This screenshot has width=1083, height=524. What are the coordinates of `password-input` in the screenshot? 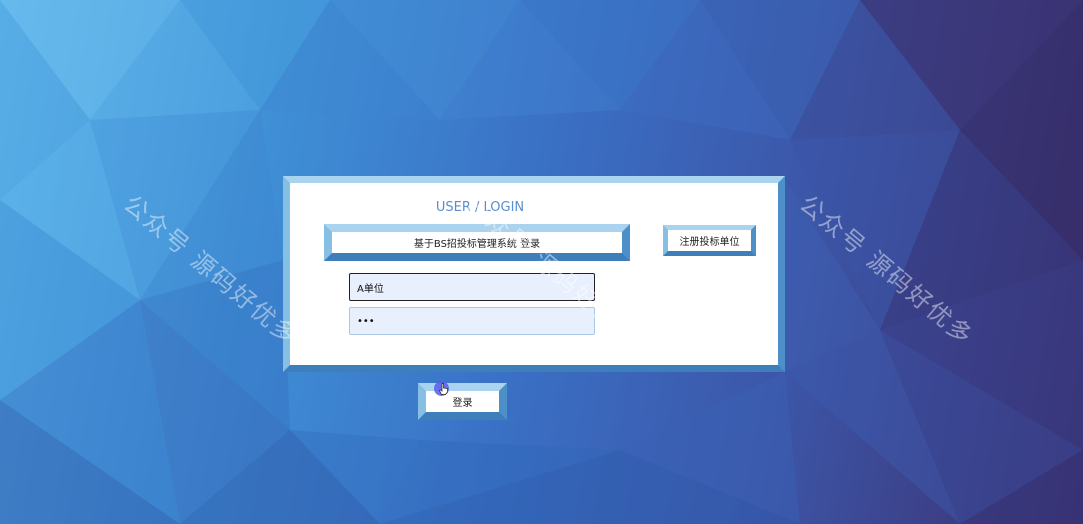 It's located at (472, 321).